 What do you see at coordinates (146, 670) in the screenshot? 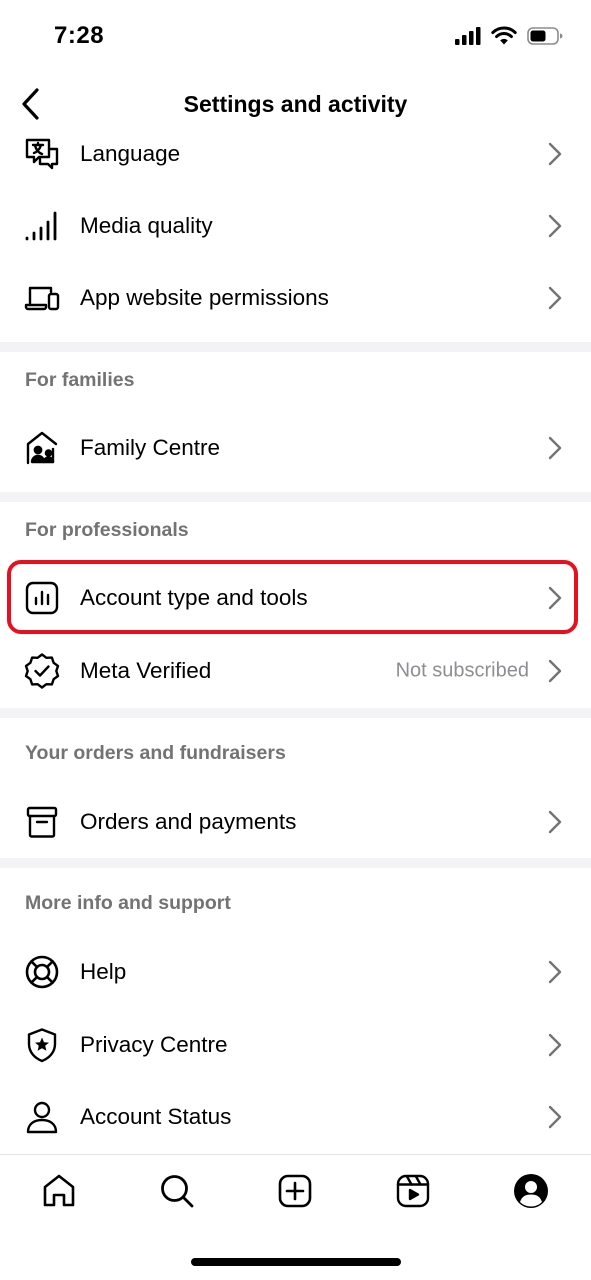
I see `row-label: Meta Verified` at bounding box center [146, 670].